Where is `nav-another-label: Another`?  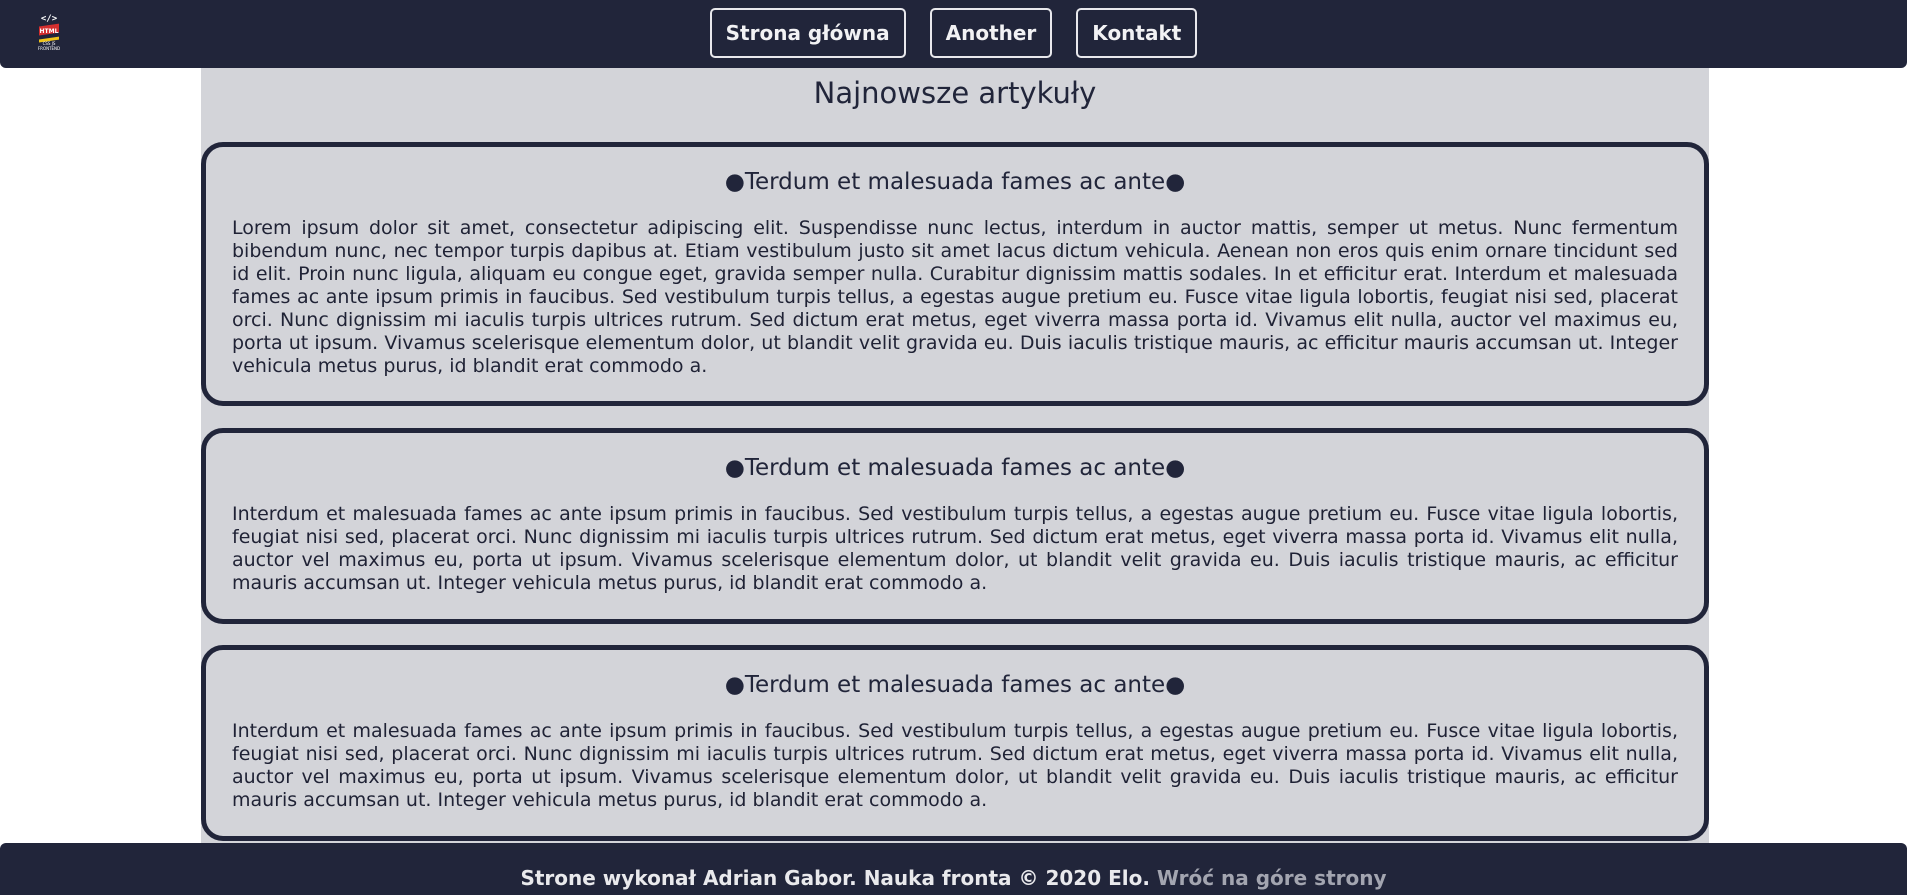 nav-another-label: Another is located at coordinates (991, 33).